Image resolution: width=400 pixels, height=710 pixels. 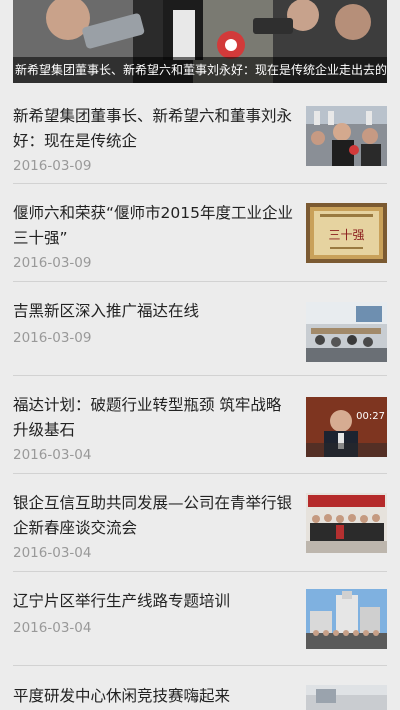 I want to click on list-item: 福达计划：破题行业转型瓶颈 筑牢战略升级基石 2016-03-04 00:27, so click(x=200, y=425).